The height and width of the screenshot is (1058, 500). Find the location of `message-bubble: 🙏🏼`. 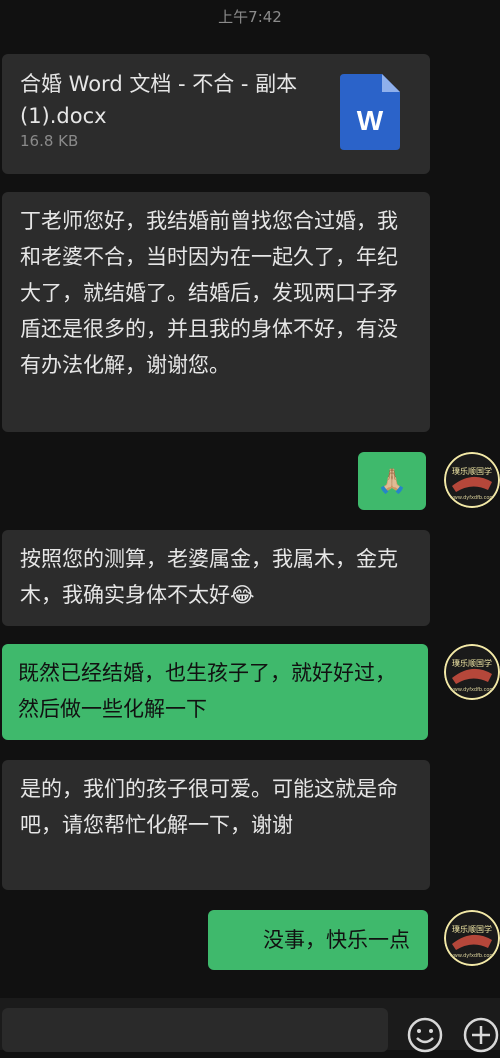

message-bubble: 🙏🏼 is located at coordinates (392, 481).